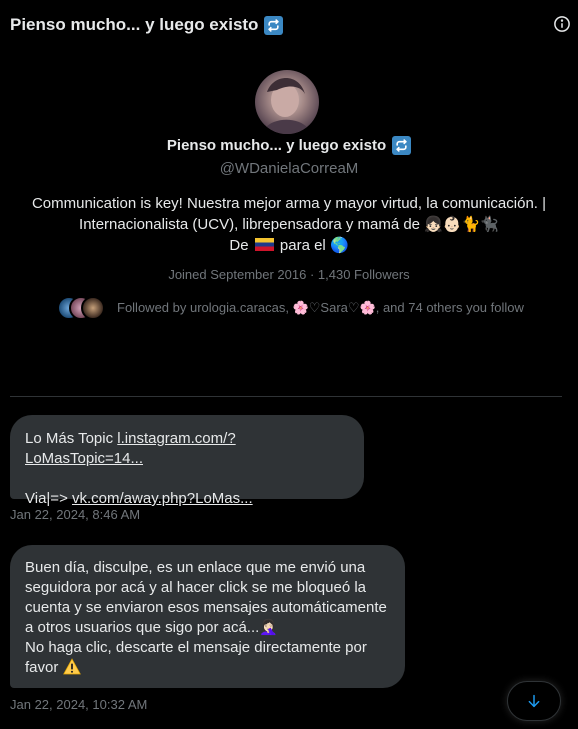  Describe the element at coordinates (286, 396) in the screenshot. I see `divider` at that location.